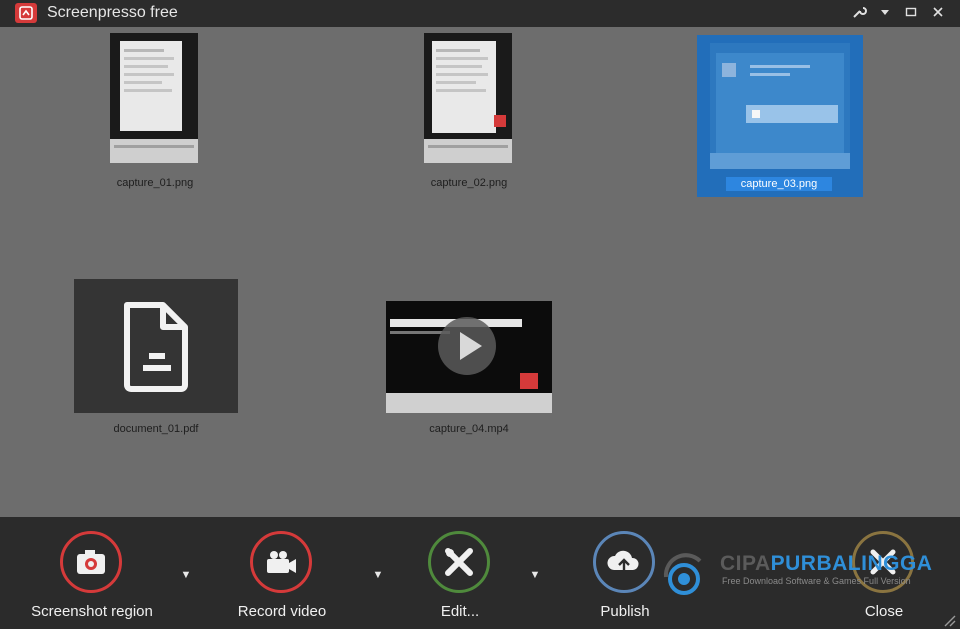  I want to click on gallery-item: document_01.pdf, so click(156, 359).